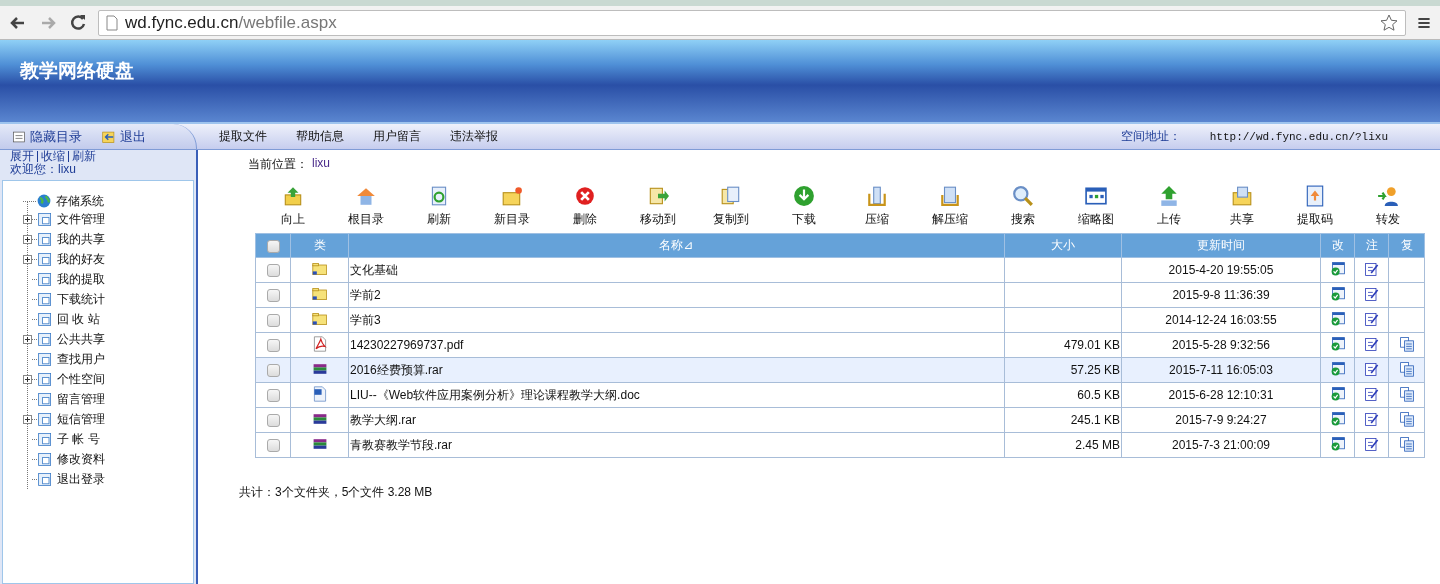 The width and height of the screenshot is (1440, 584). I want to click on file-row: 2016经费预算.rar 57.25 KB 2015-7-11 16:05:03, so click(840, 370).